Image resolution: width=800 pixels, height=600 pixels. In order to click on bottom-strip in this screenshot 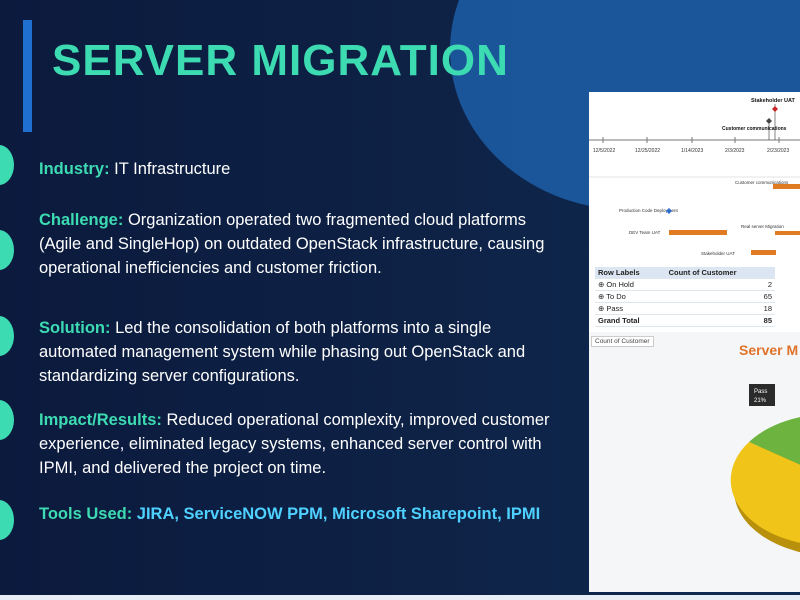, I will do `click(400, 597)`.